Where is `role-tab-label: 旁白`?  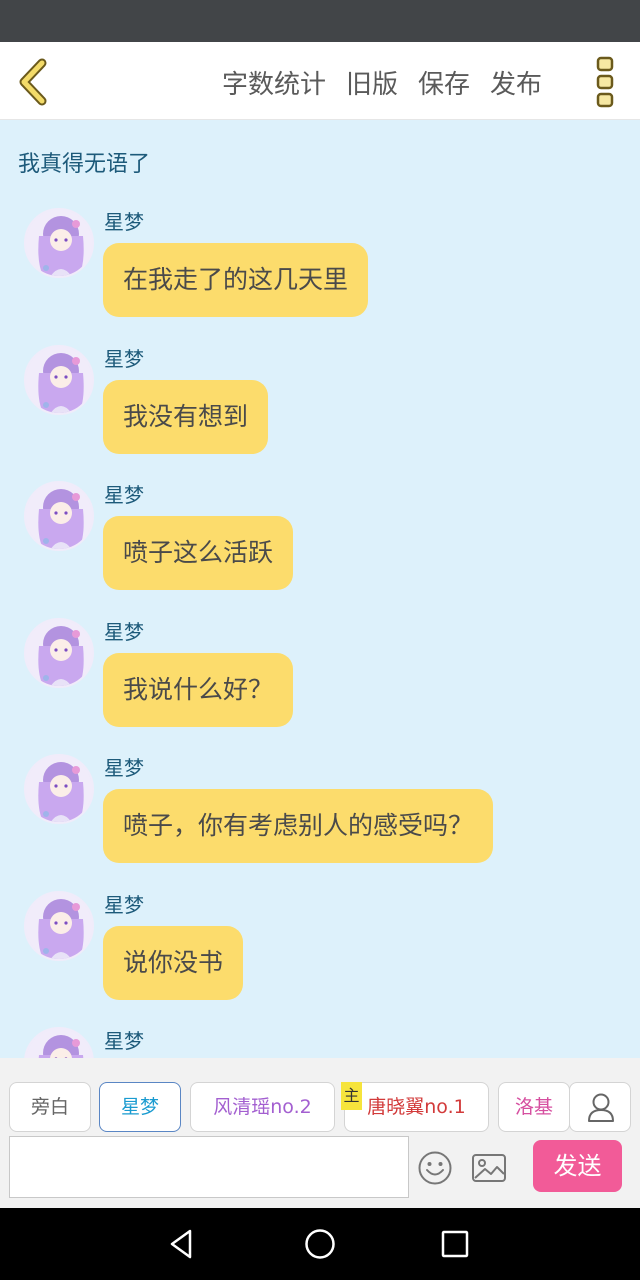 role-tab-label: 旁白 is located at coordinates (49, 1107).